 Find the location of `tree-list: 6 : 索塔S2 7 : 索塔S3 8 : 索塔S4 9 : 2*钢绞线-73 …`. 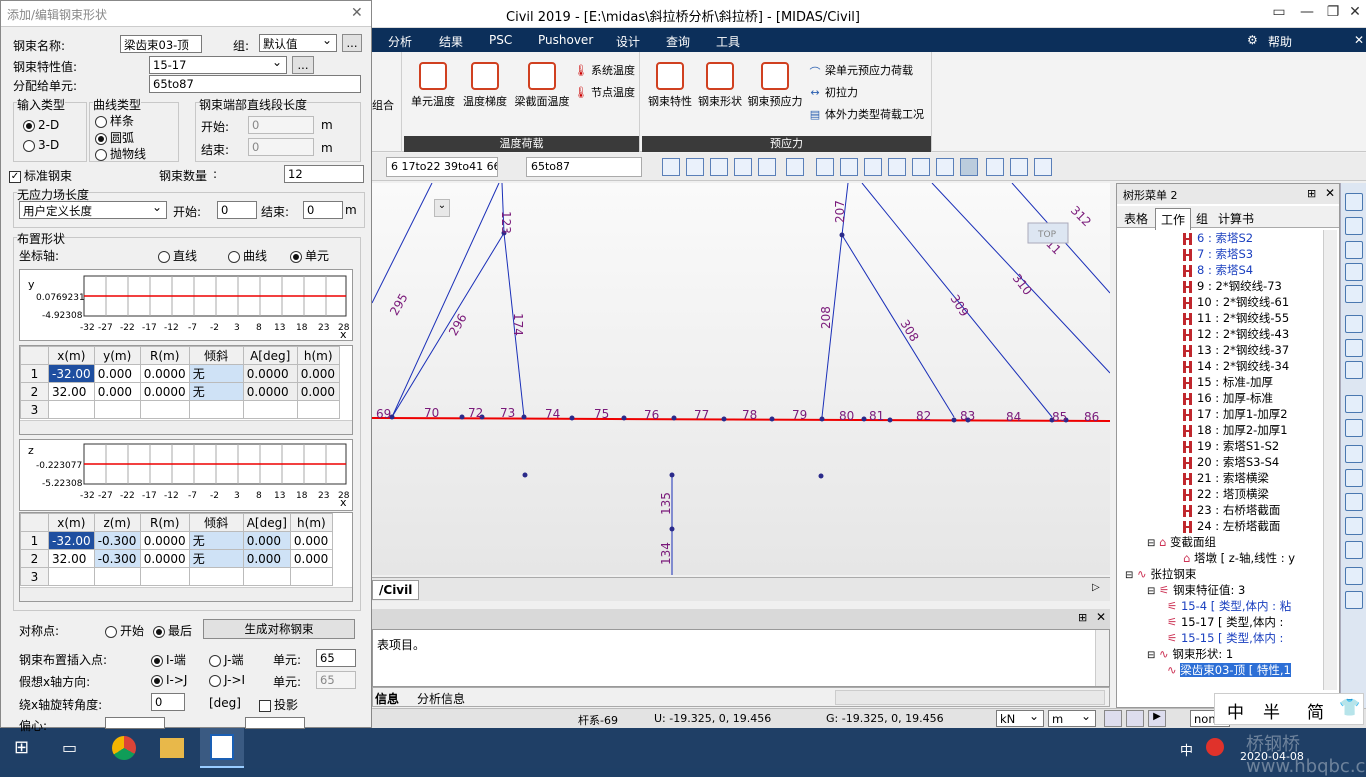

tree-list: 6 : 索塔S2 7 : 索塔S3 8 : 索塔S4 9 : 2*钢绞线-73 … is located at coordinates (1221, 460).